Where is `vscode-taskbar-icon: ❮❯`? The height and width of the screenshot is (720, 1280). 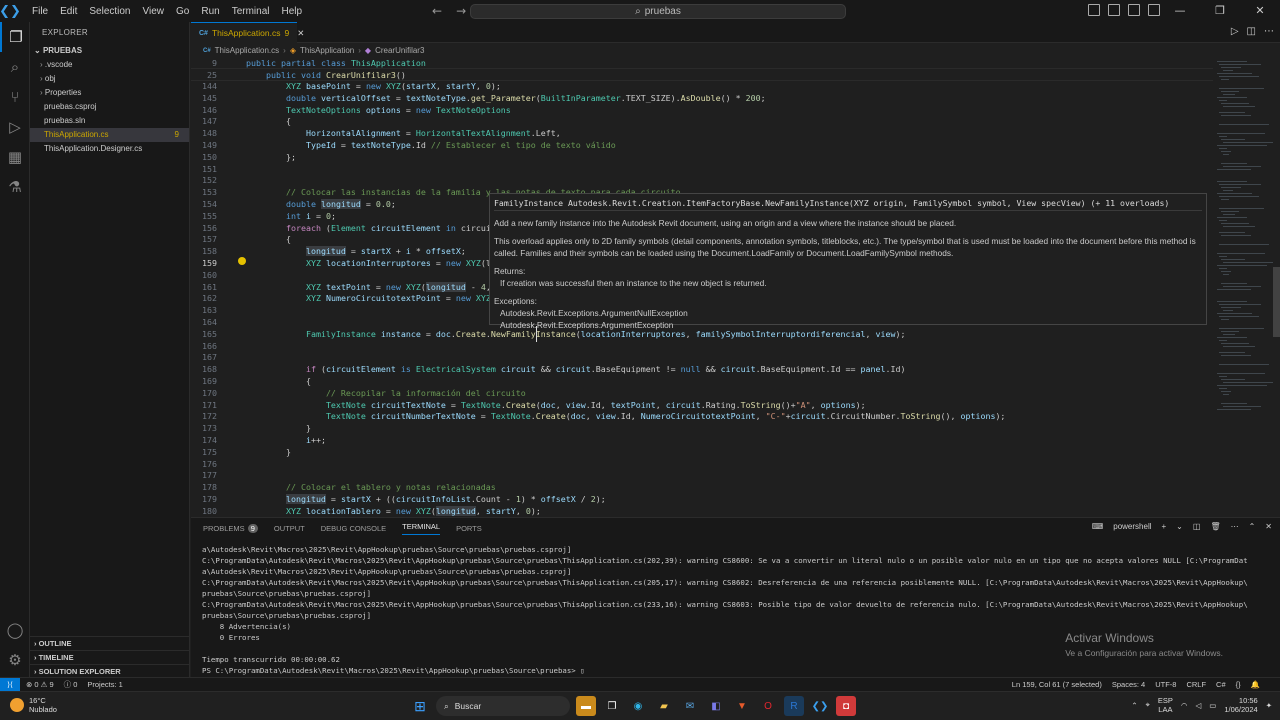 vscode-taskbar-icon: ❮❯ is located at coordinates (820, 706).